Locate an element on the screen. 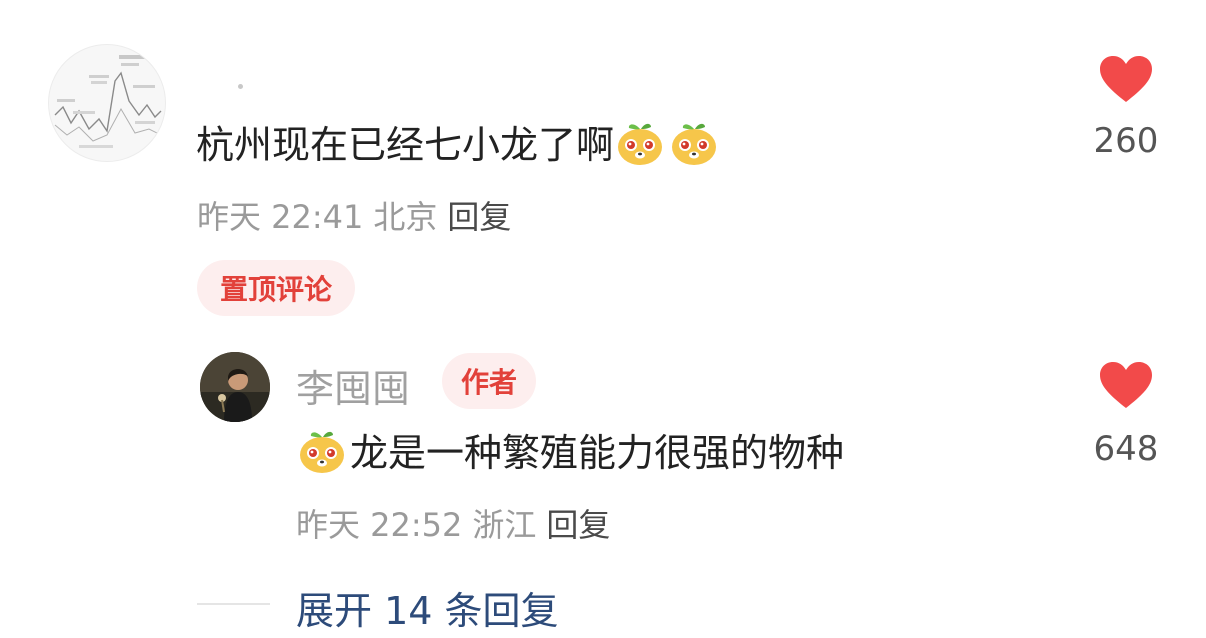 The image size is (1206, 638). divider is located at coordinates (233, 604).